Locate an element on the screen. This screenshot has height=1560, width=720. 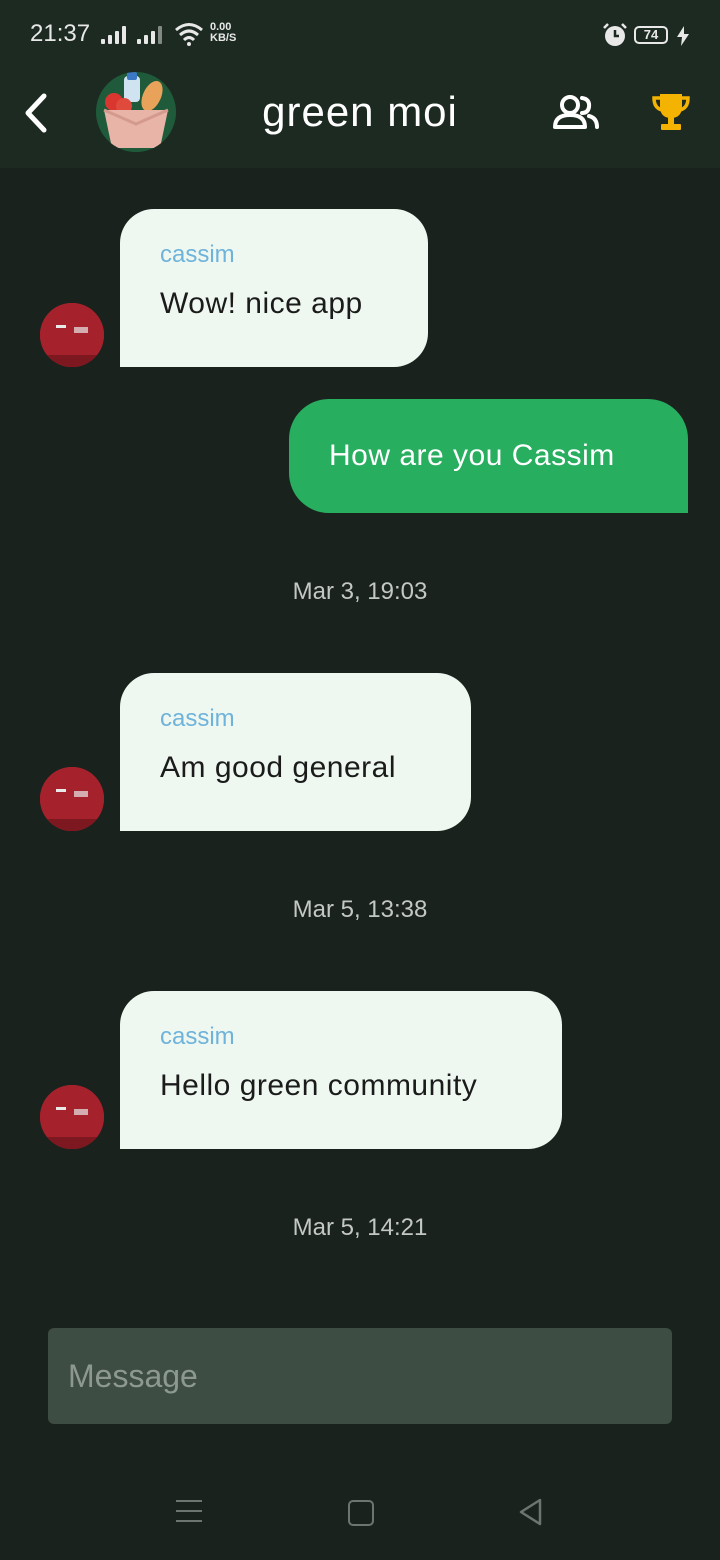
status-time: 21:37 is located at coordinates (60, 33).